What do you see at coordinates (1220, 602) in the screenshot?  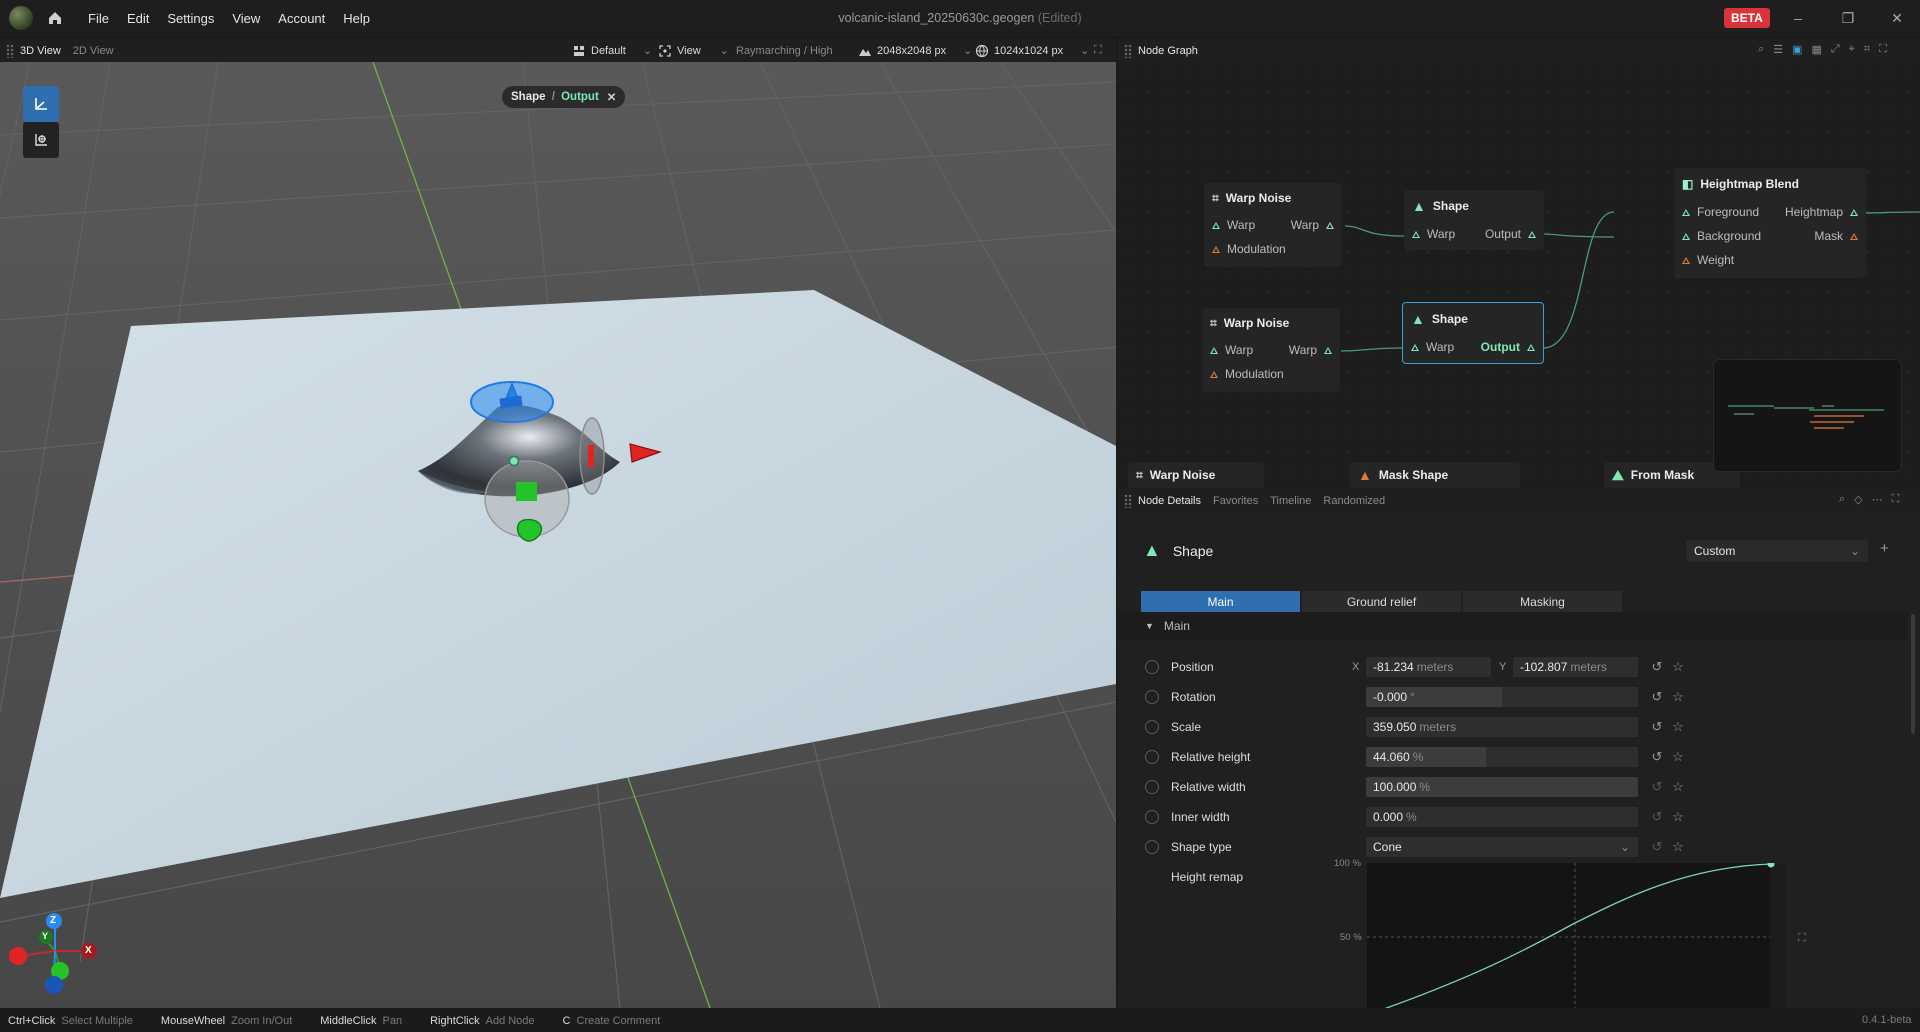 I see `subtab-main: Main` at bounding box center [1220, 602].